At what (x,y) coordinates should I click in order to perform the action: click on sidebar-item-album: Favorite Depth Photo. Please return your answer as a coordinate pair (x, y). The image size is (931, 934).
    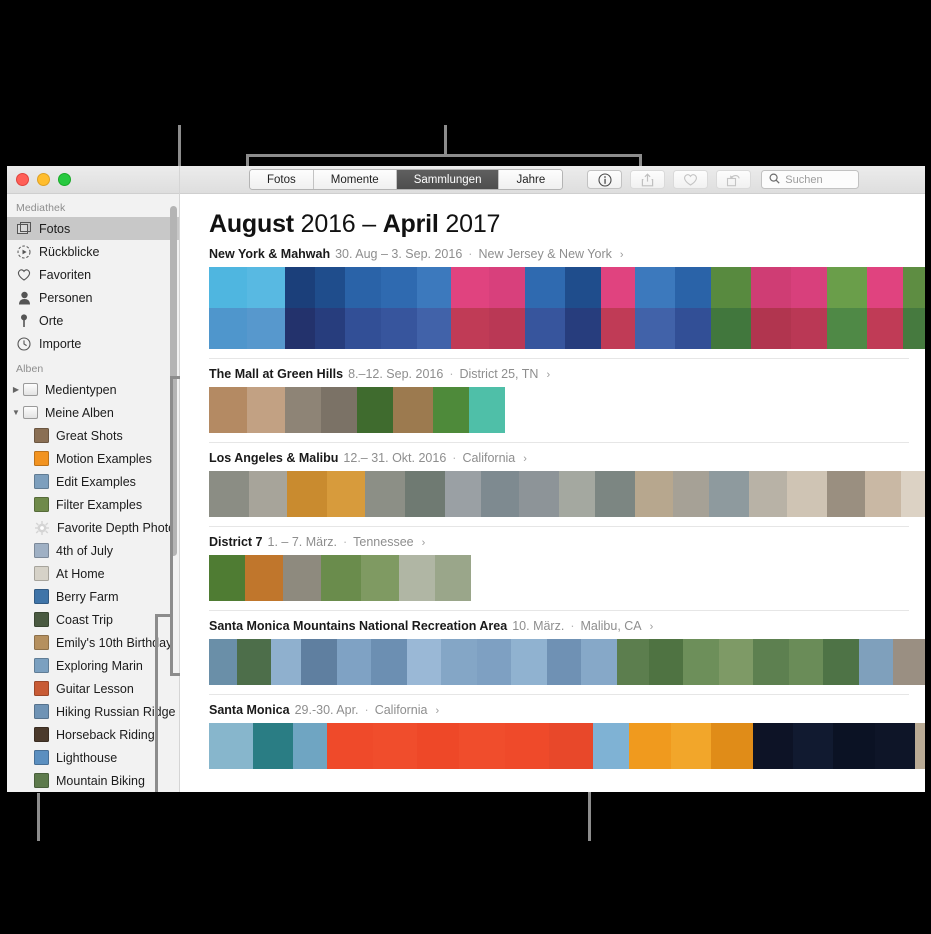
    Looking at the image, I should click on (93, 527).